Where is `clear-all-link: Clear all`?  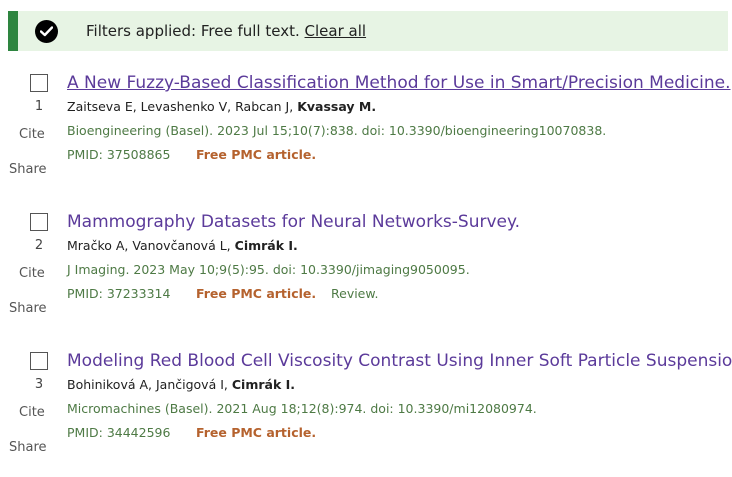 clear-all-link: Clear all is located at coordinates (336, 31).